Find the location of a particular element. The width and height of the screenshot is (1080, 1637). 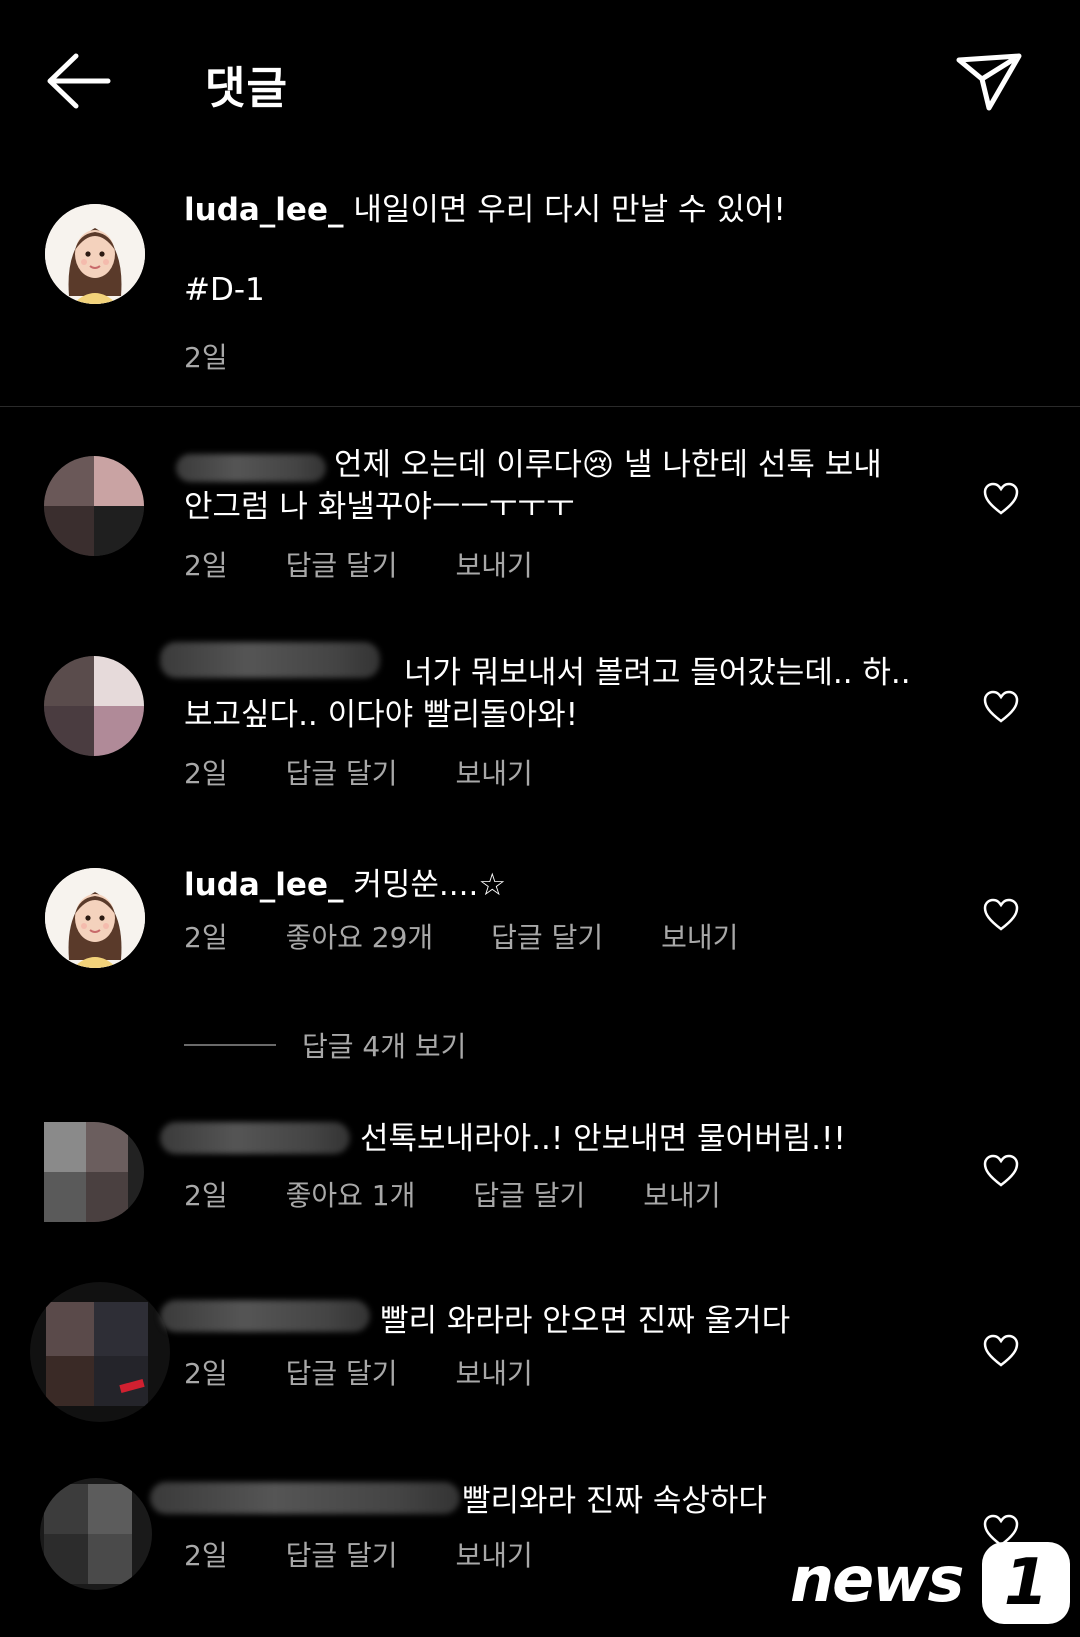

comment-actions: 2일 좋아요 1개 답글 달기 보내기 is located at coordinates (481, 1194).